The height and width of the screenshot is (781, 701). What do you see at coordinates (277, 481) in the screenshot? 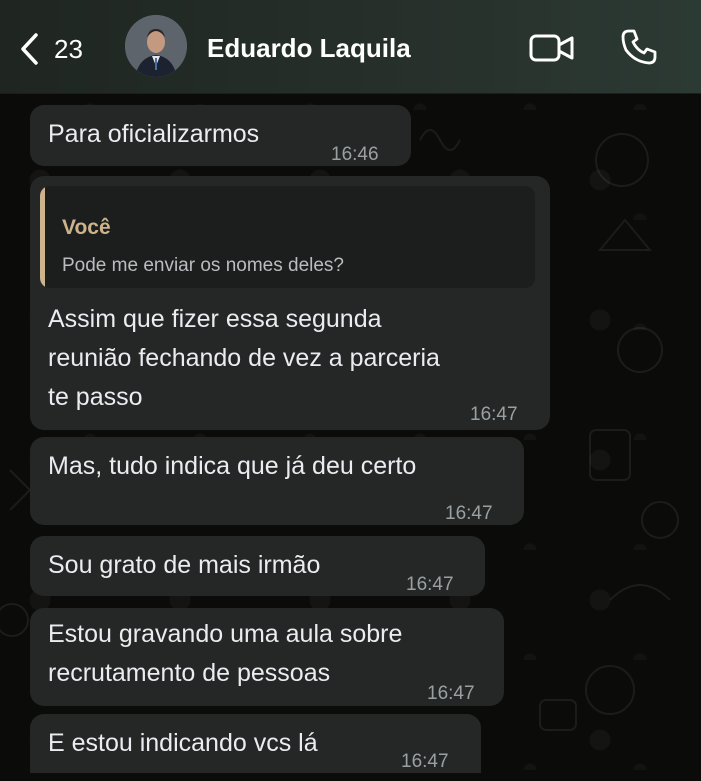
I see `message-bubble: Mas, tudo indica que já deu certo 16:47` at bounding box center [277, 481].